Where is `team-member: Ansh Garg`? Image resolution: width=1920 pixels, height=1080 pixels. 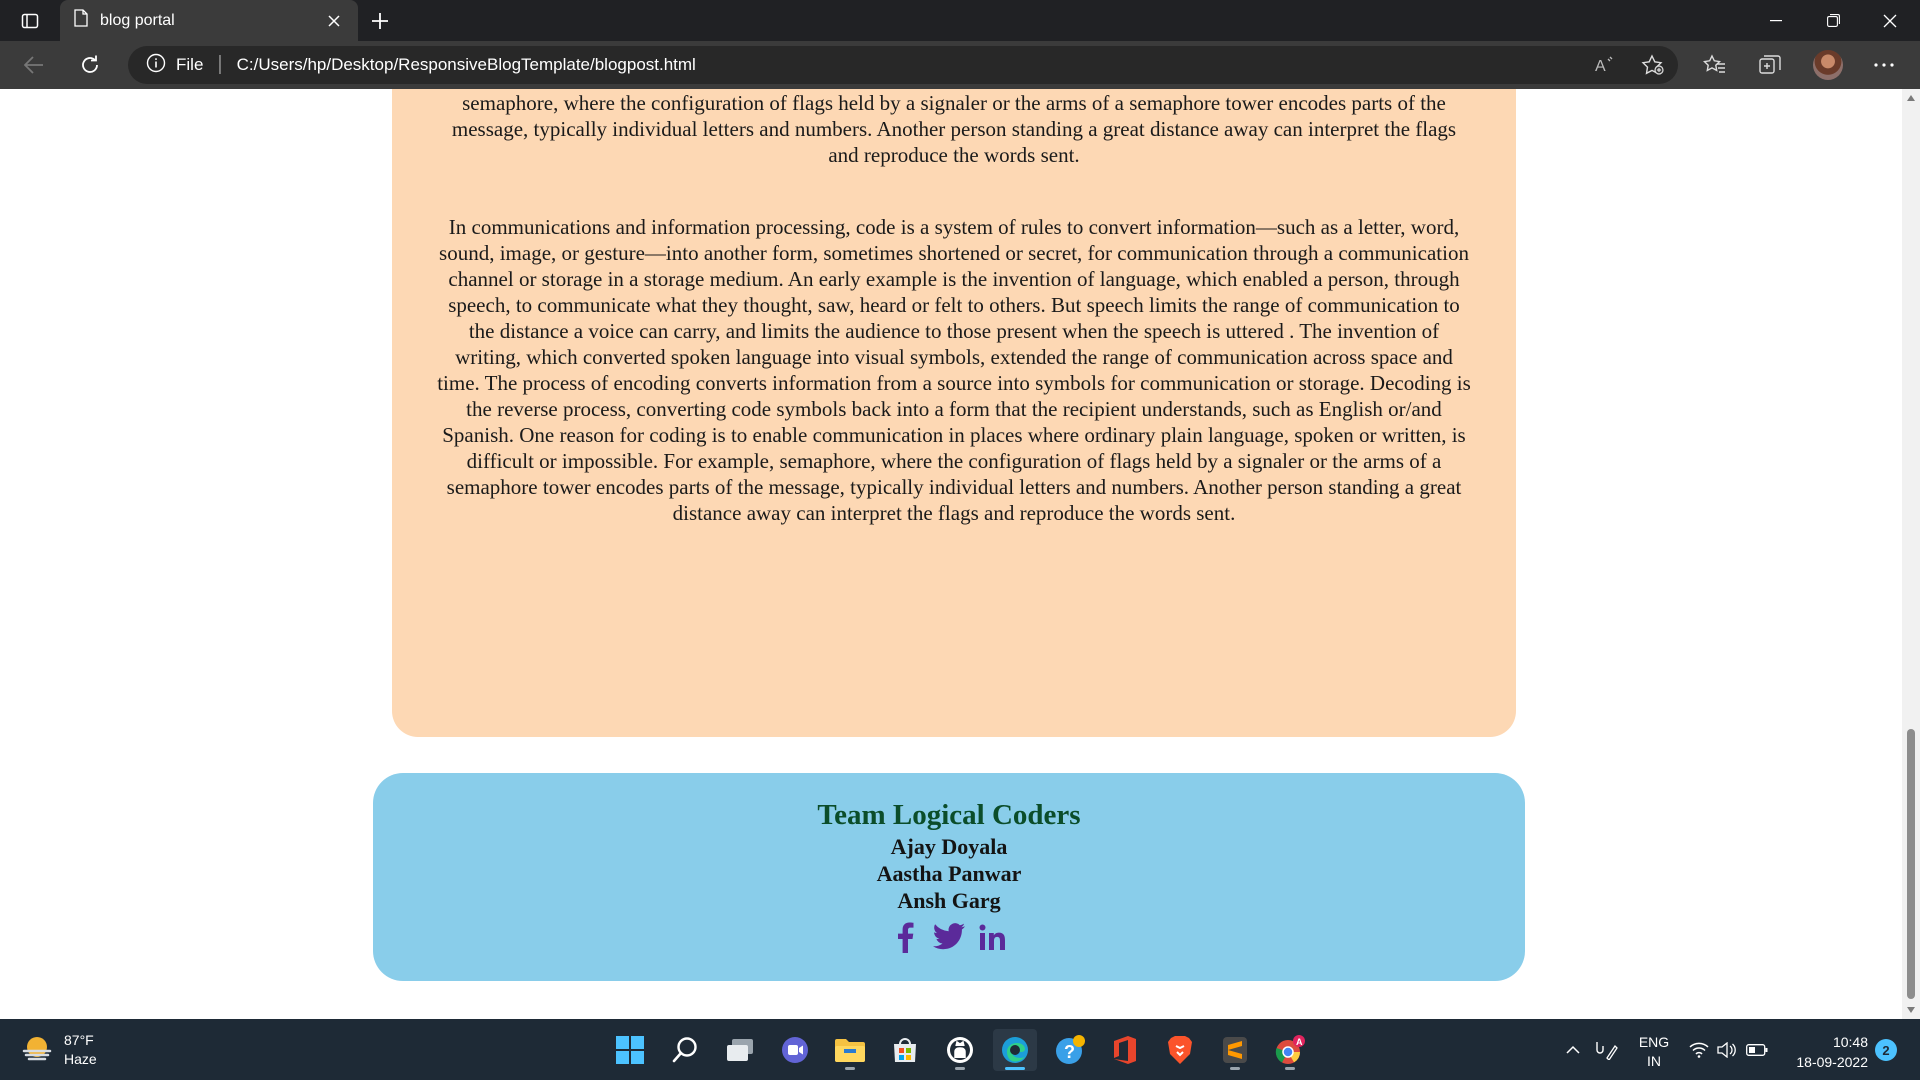
team-member: Ansh Garg is located at coordinates (949, 900).